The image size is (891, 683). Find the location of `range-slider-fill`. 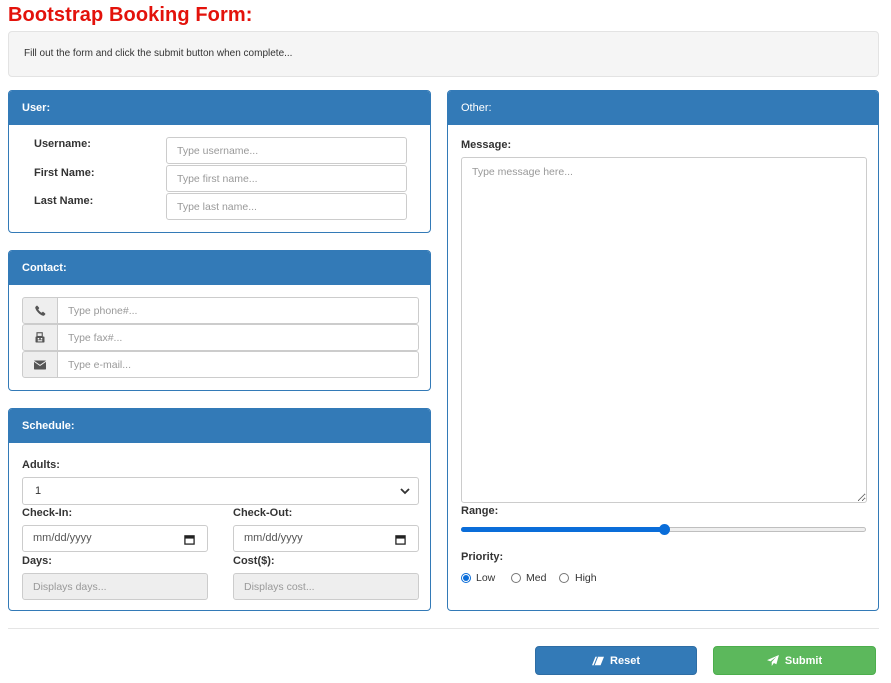

range-slider-fill is located at coordinates (562, 529).